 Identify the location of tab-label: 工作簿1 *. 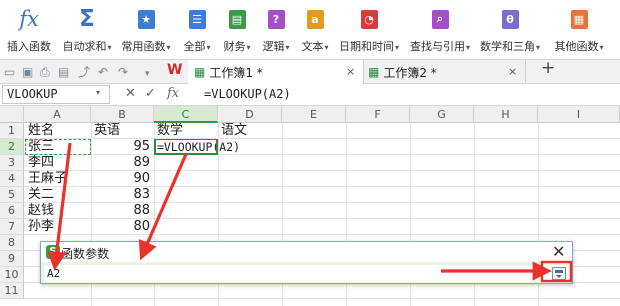
(236, 72).